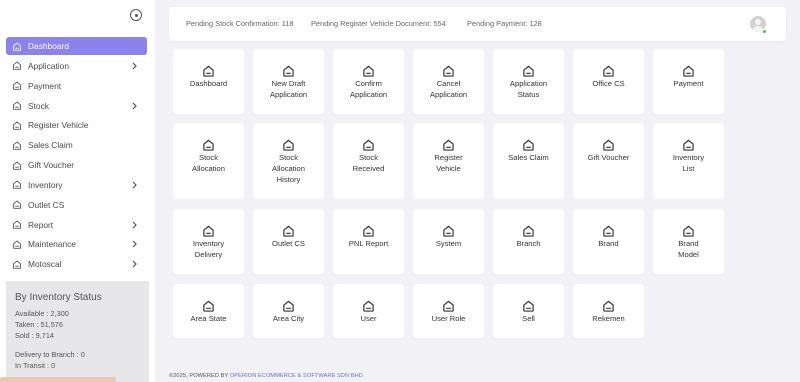 Image resolution: width=800 pixels, height=382 pixels. I want to click on inventory-status-title: By Inventory Status, so click(58, 297).